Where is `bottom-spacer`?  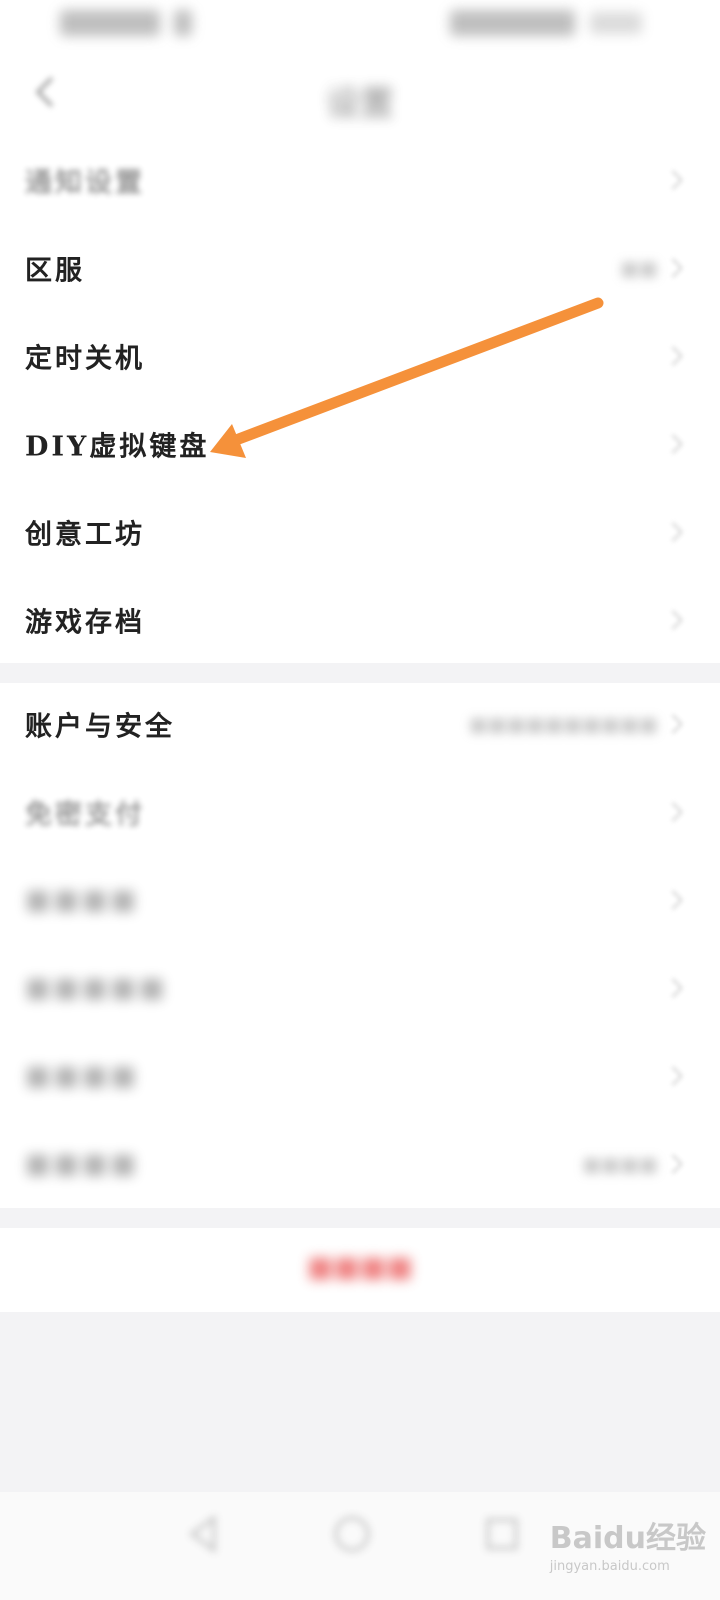 bottom-spacer is located at coordinates (360, 1402).